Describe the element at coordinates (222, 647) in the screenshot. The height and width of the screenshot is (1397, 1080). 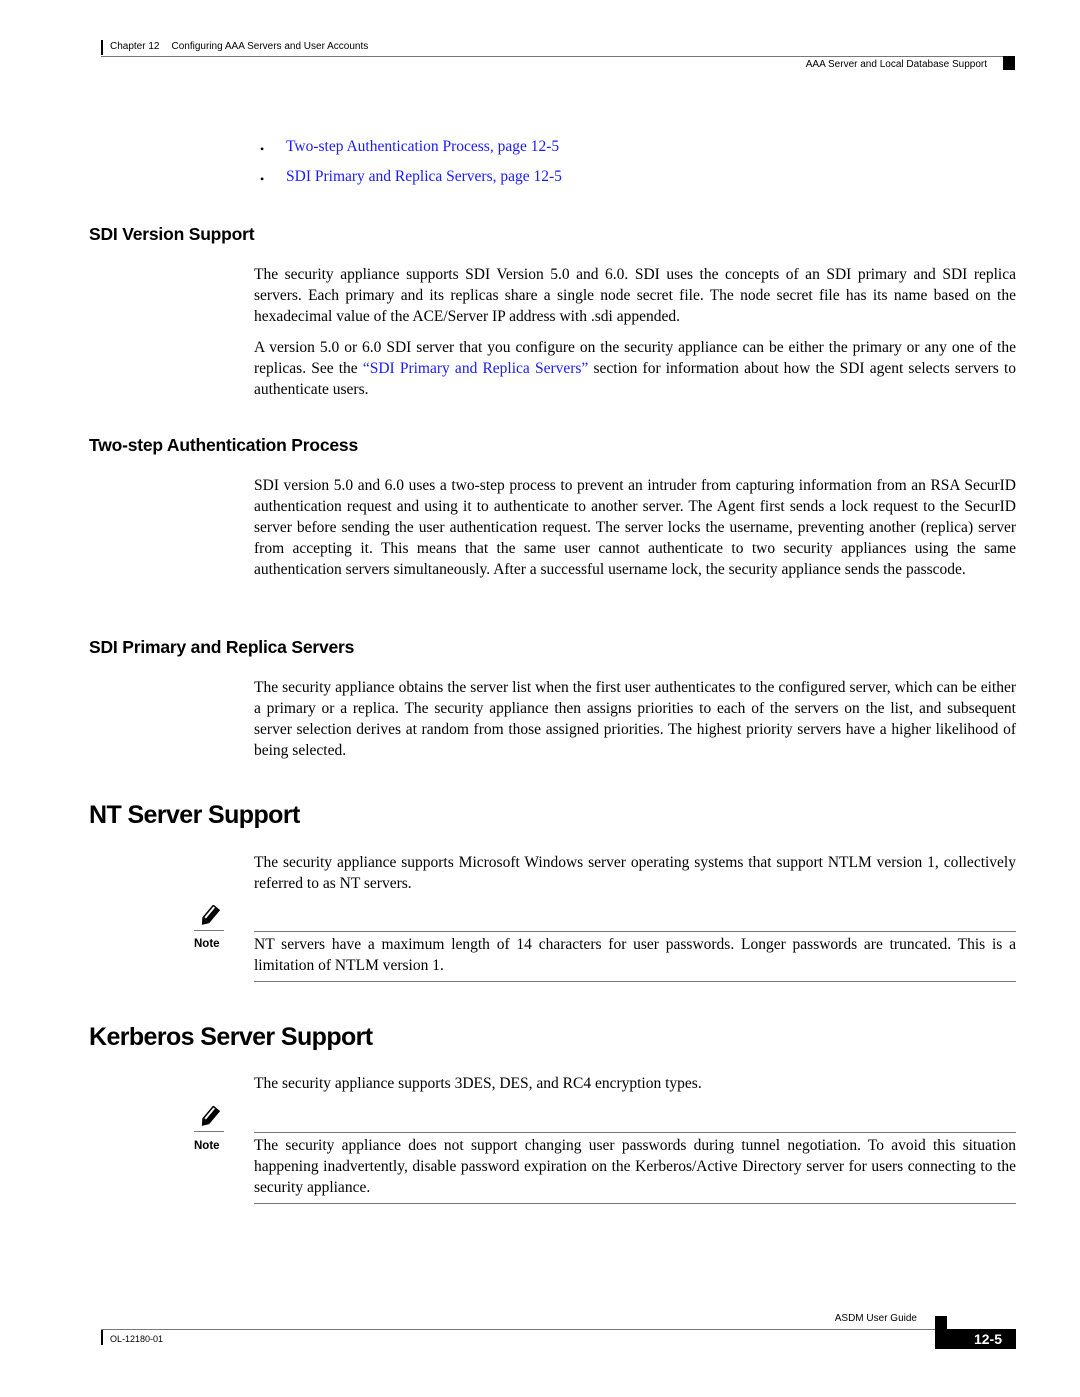
I see `heading-sdi-primary-replica: SDI Primary and Replica Servers` at that location.